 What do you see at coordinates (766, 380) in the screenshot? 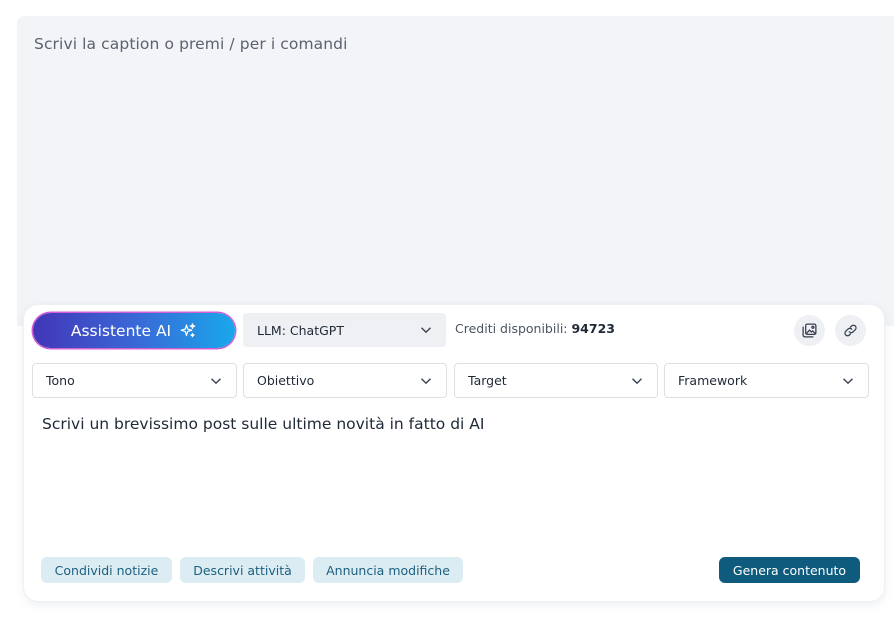
I see `framework-dropdown: Framework` at bounding box center [766, 380].